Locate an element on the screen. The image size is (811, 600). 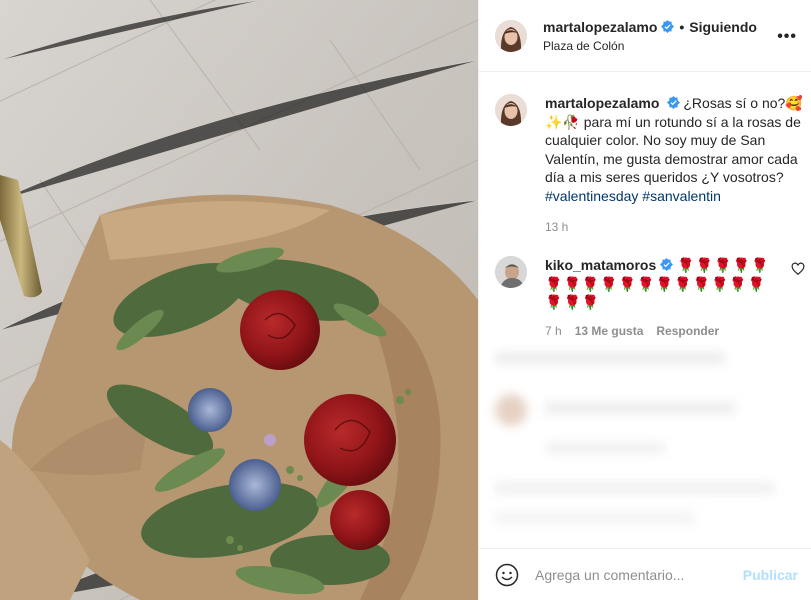
caption-timestamp: 13 h is located at coordinates (675, 227).